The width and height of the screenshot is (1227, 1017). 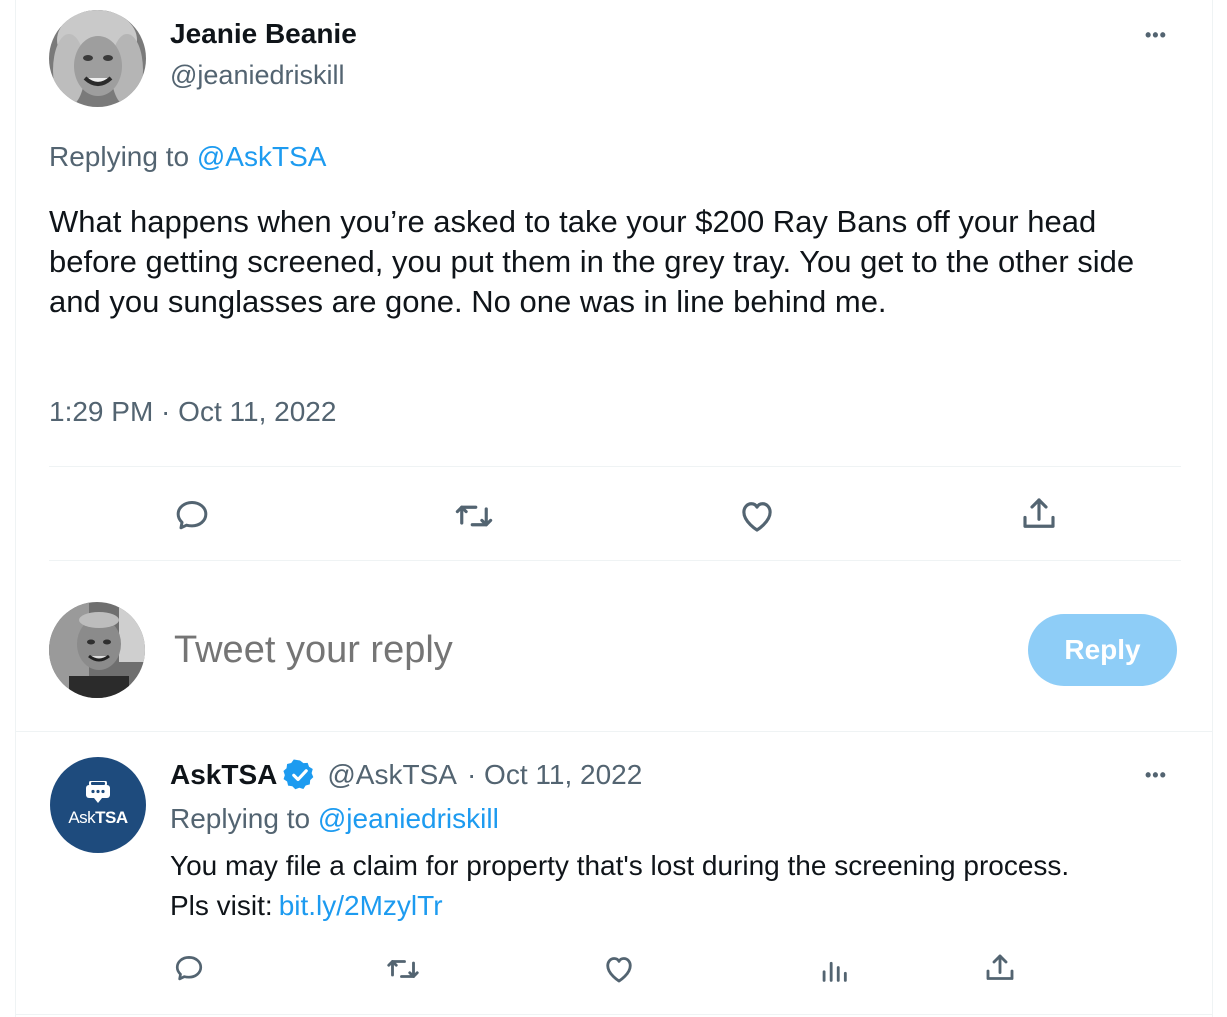 What do you see at coordinates (223, 775) in the screenshot?
I see `author-name: AskTSA` at bounding box center [223, 775].